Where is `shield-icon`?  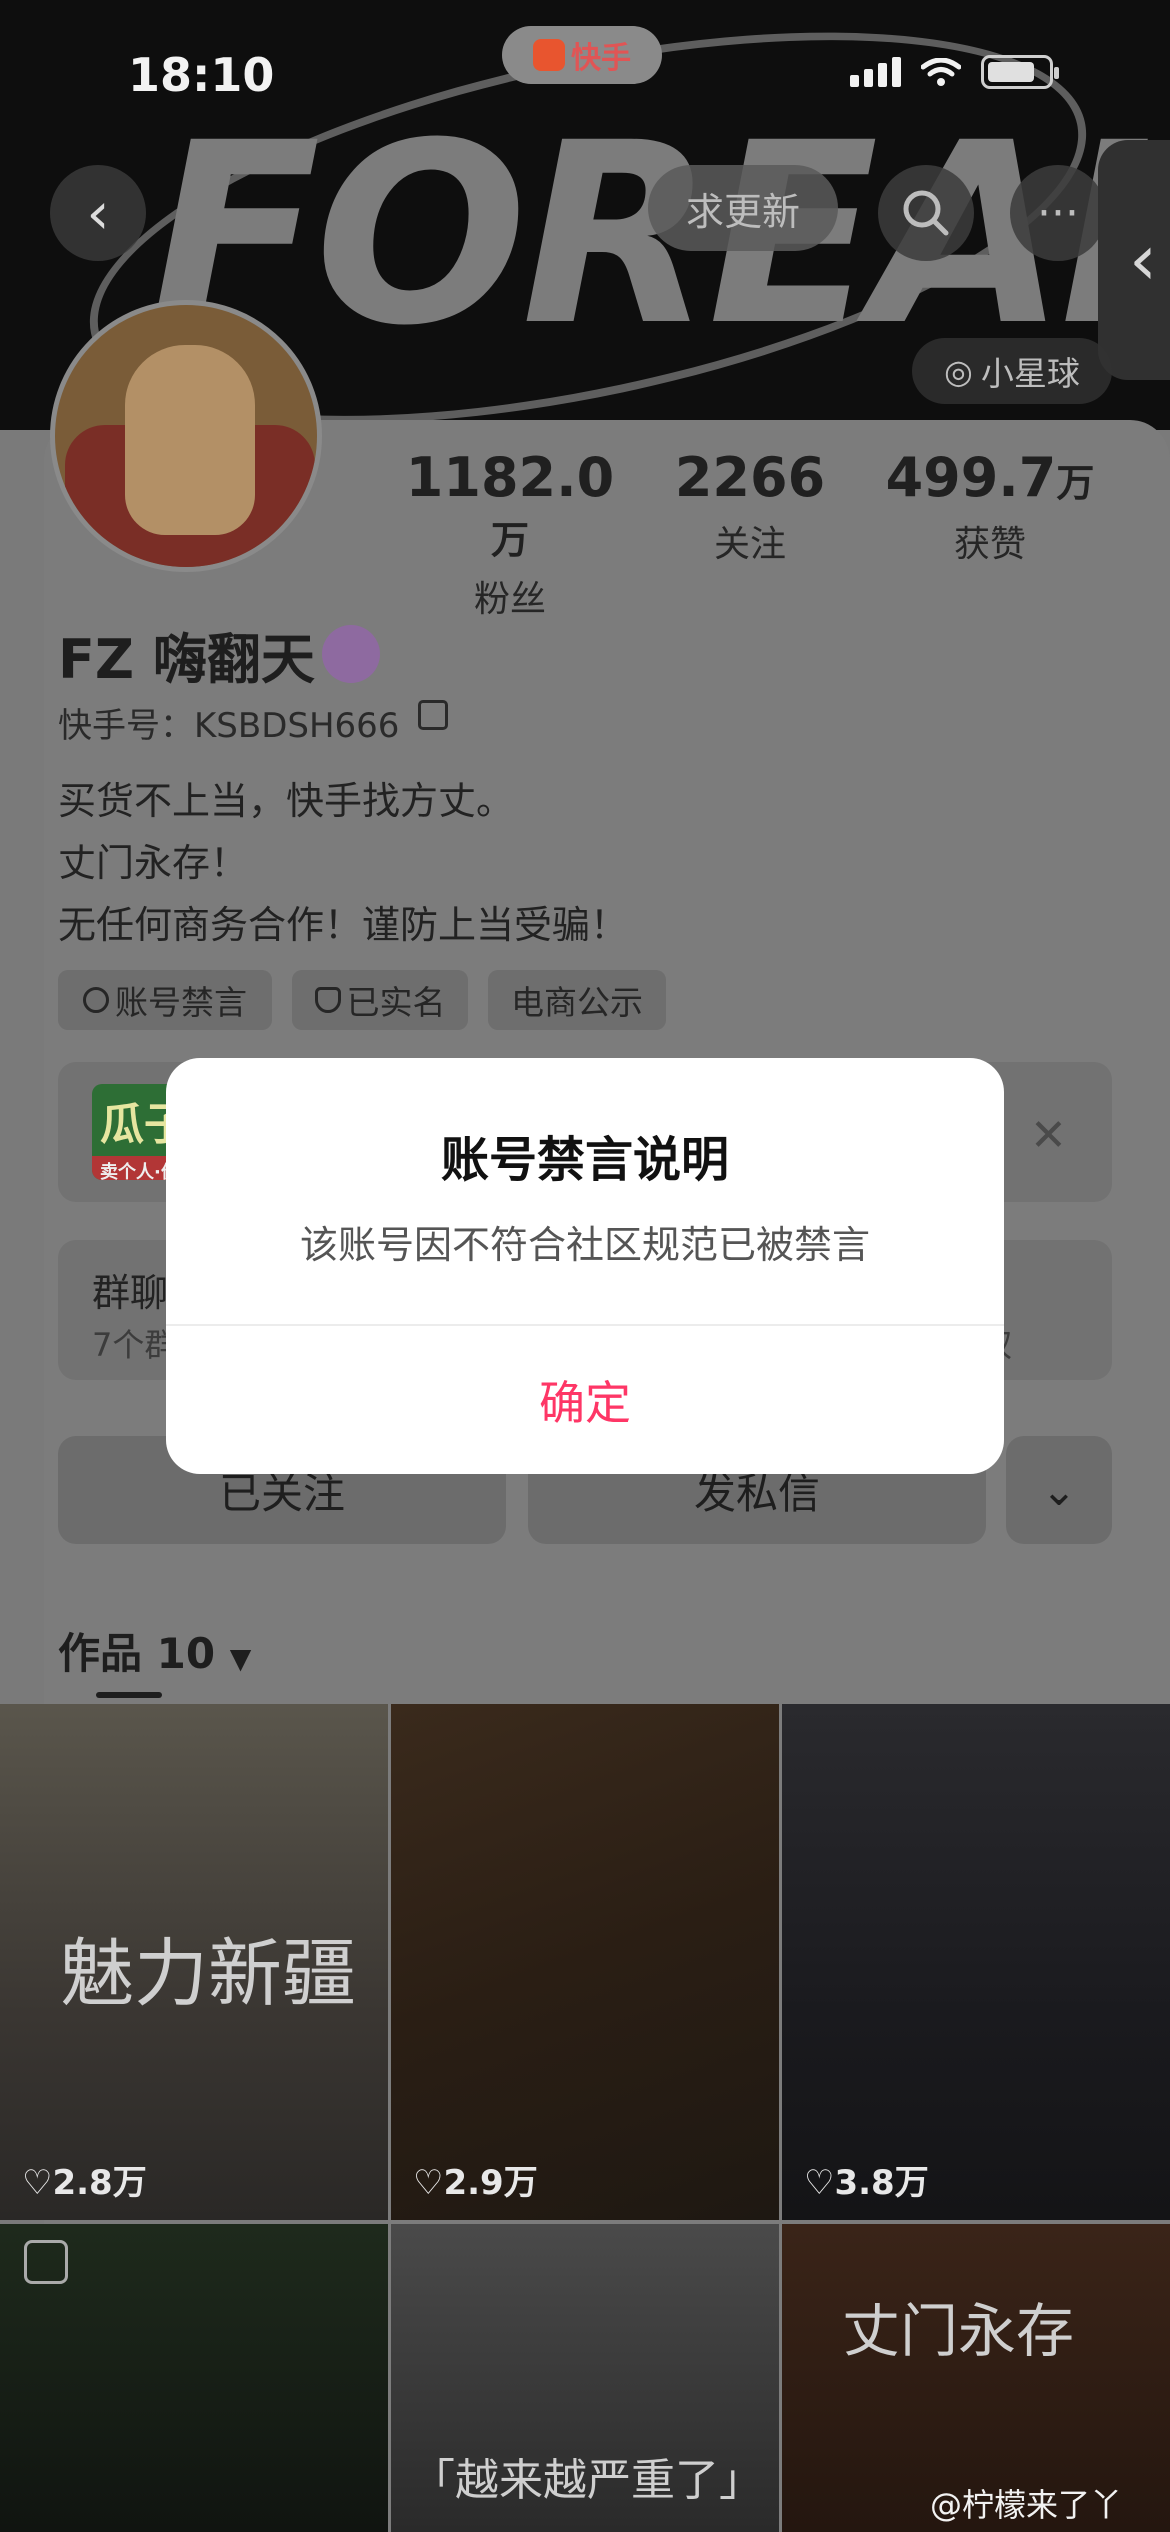
shield-icon is located at coordinates (327, 1000).